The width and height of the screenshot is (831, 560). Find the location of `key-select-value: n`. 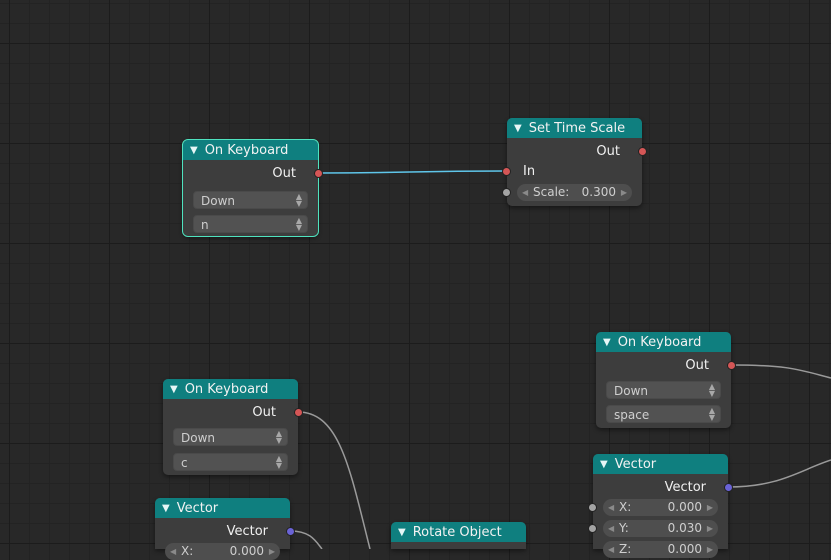

key-select-value: n is located at coordinates (205, 225).